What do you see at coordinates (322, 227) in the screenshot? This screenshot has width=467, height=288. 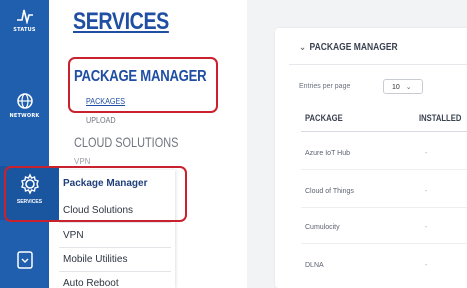 I see `table-row-package: Cumulocity` at bounding box center [322, 227].